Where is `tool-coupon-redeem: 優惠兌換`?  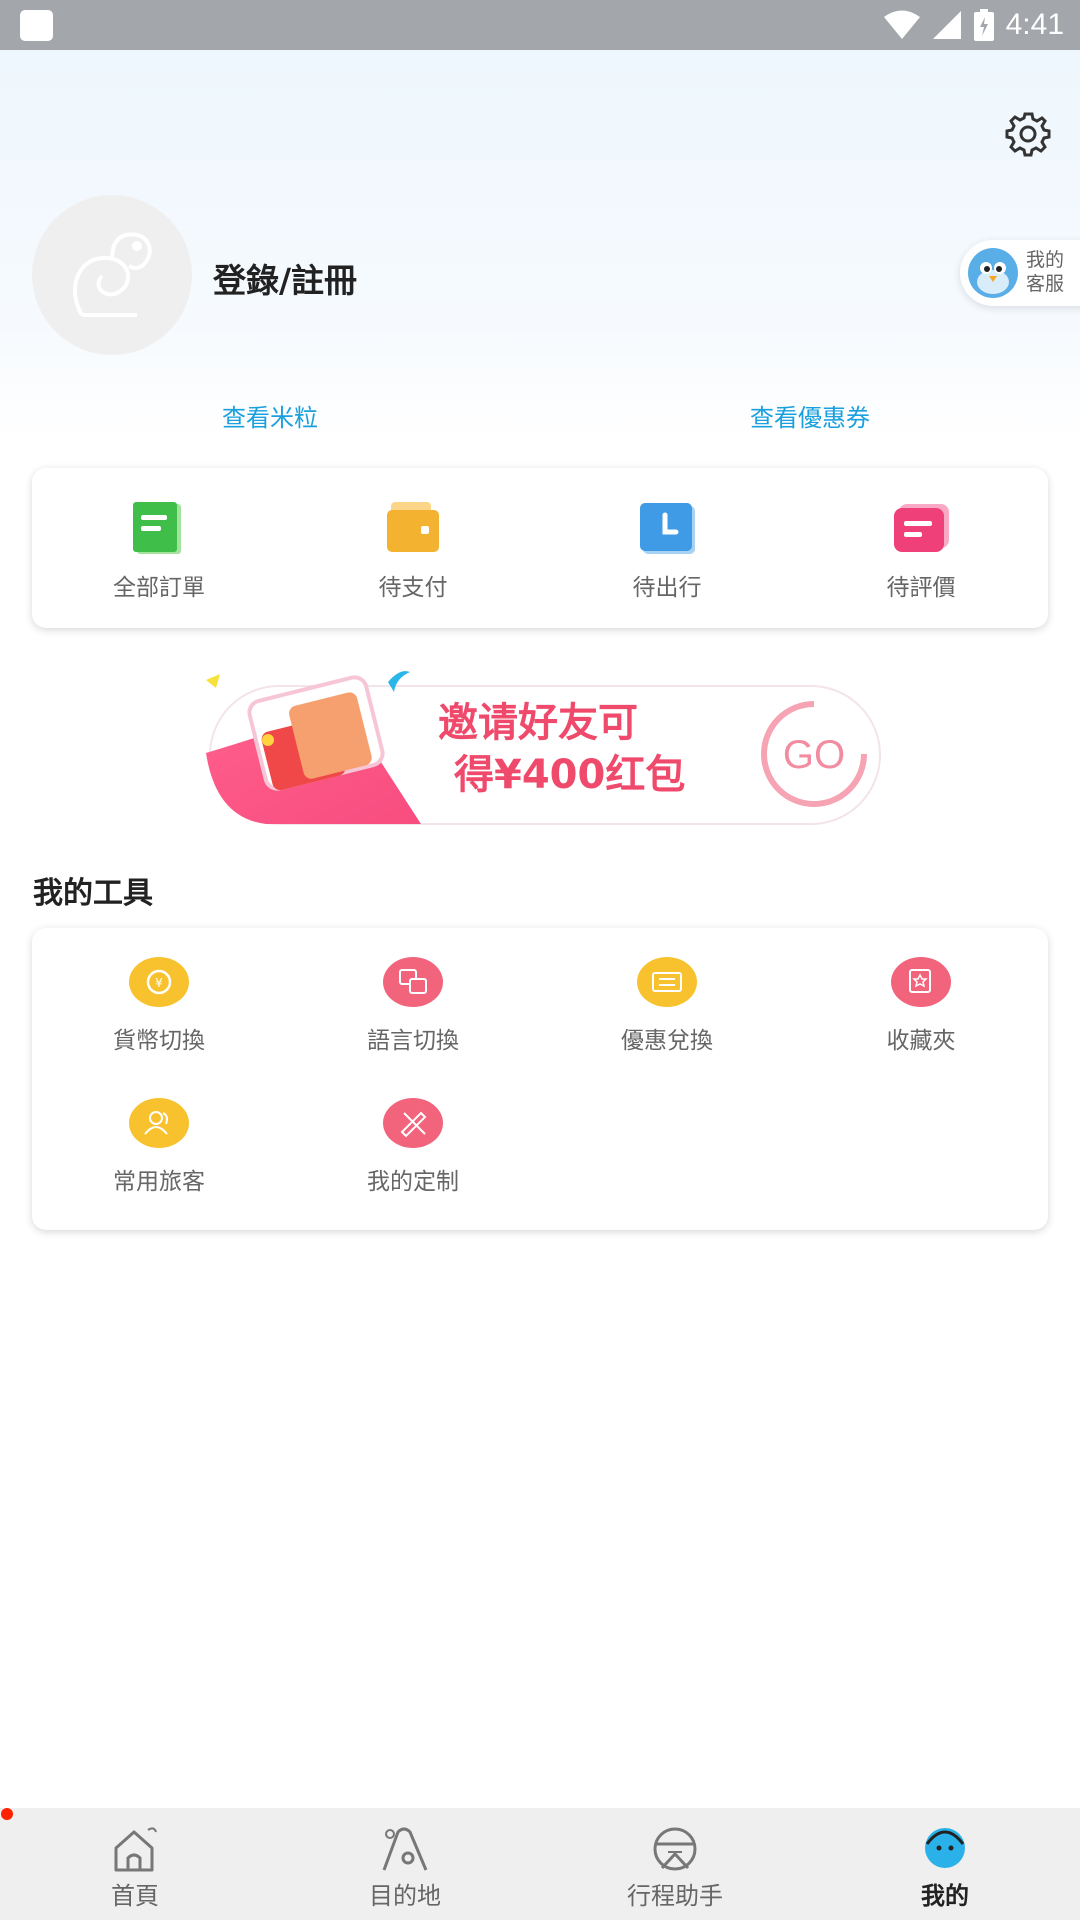 tool-coupon-redeem: 優惠兌換 is located at coordinates (667, 998).